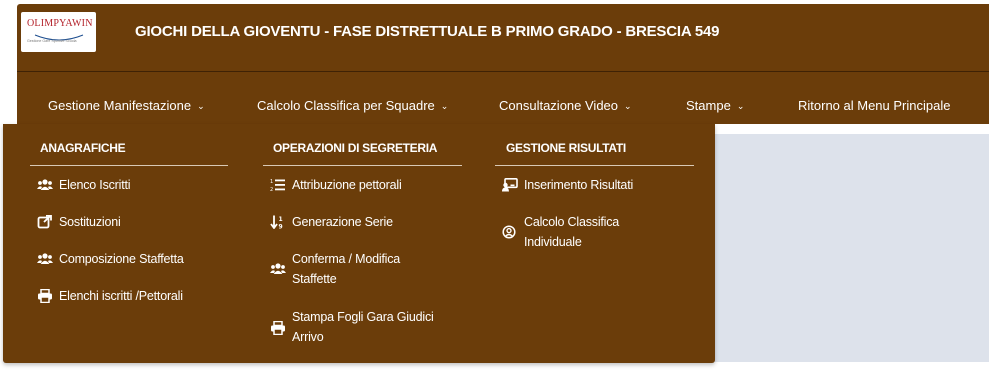 The height and width of the screenshot is (374, 989). Describe the element at coordinates (44, 222) in the screenshot. I see `external-link-icon` at that location.